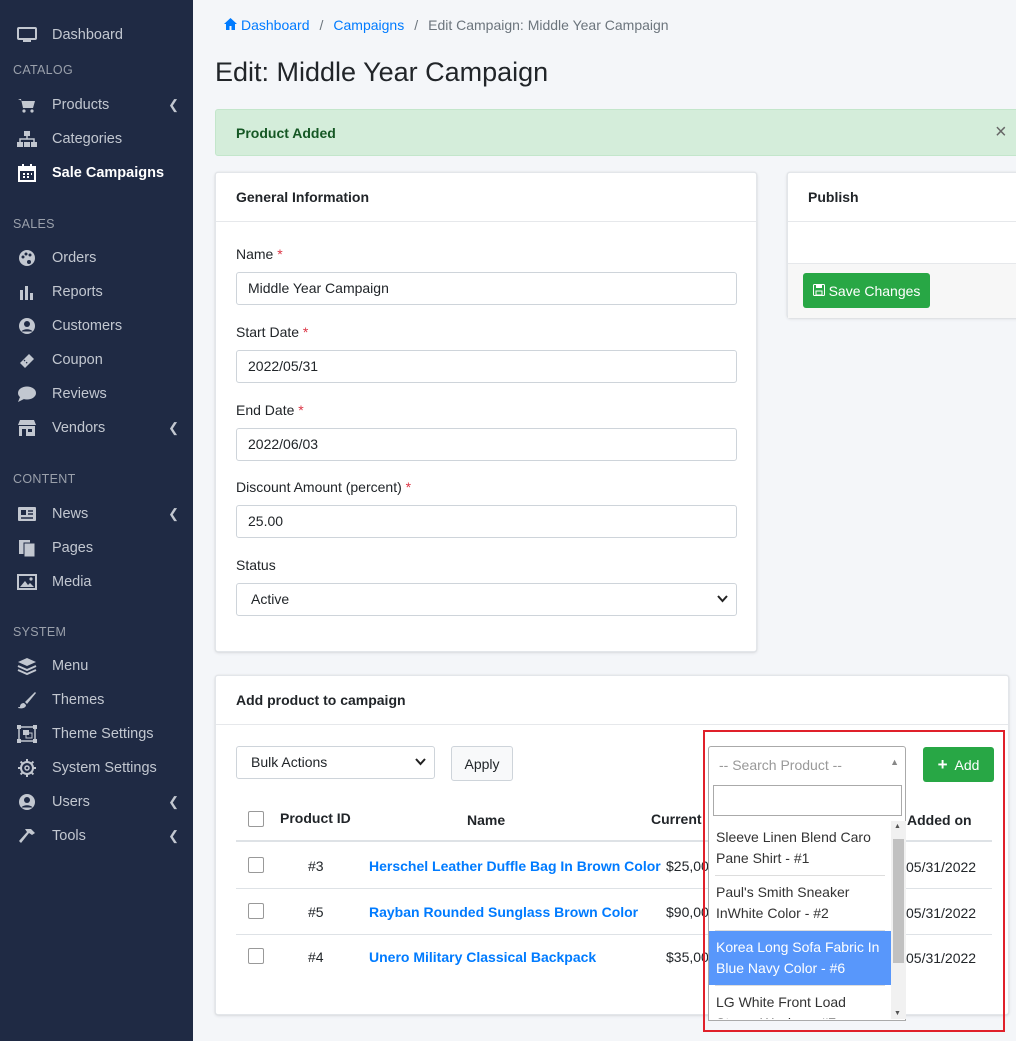  I want to click on home-icon, so click(230, 25).